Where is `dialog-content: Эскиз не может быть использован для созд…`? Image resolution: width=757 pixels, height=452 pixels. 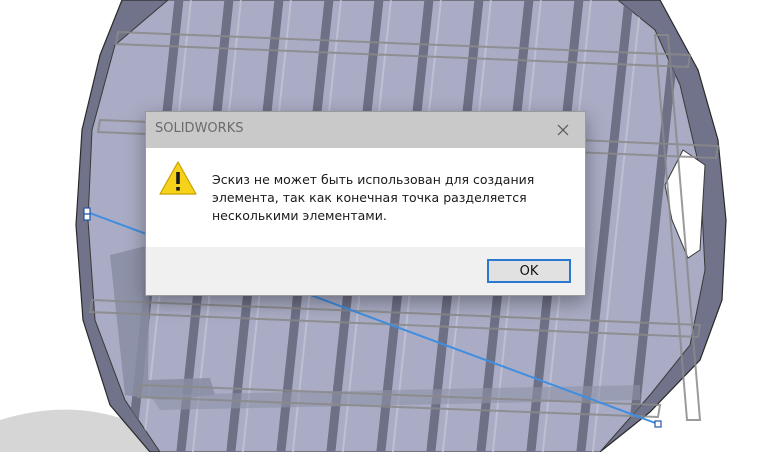 dialog-content: Эскиз не может быть использован для созд… is located at coordinates (365, 197).